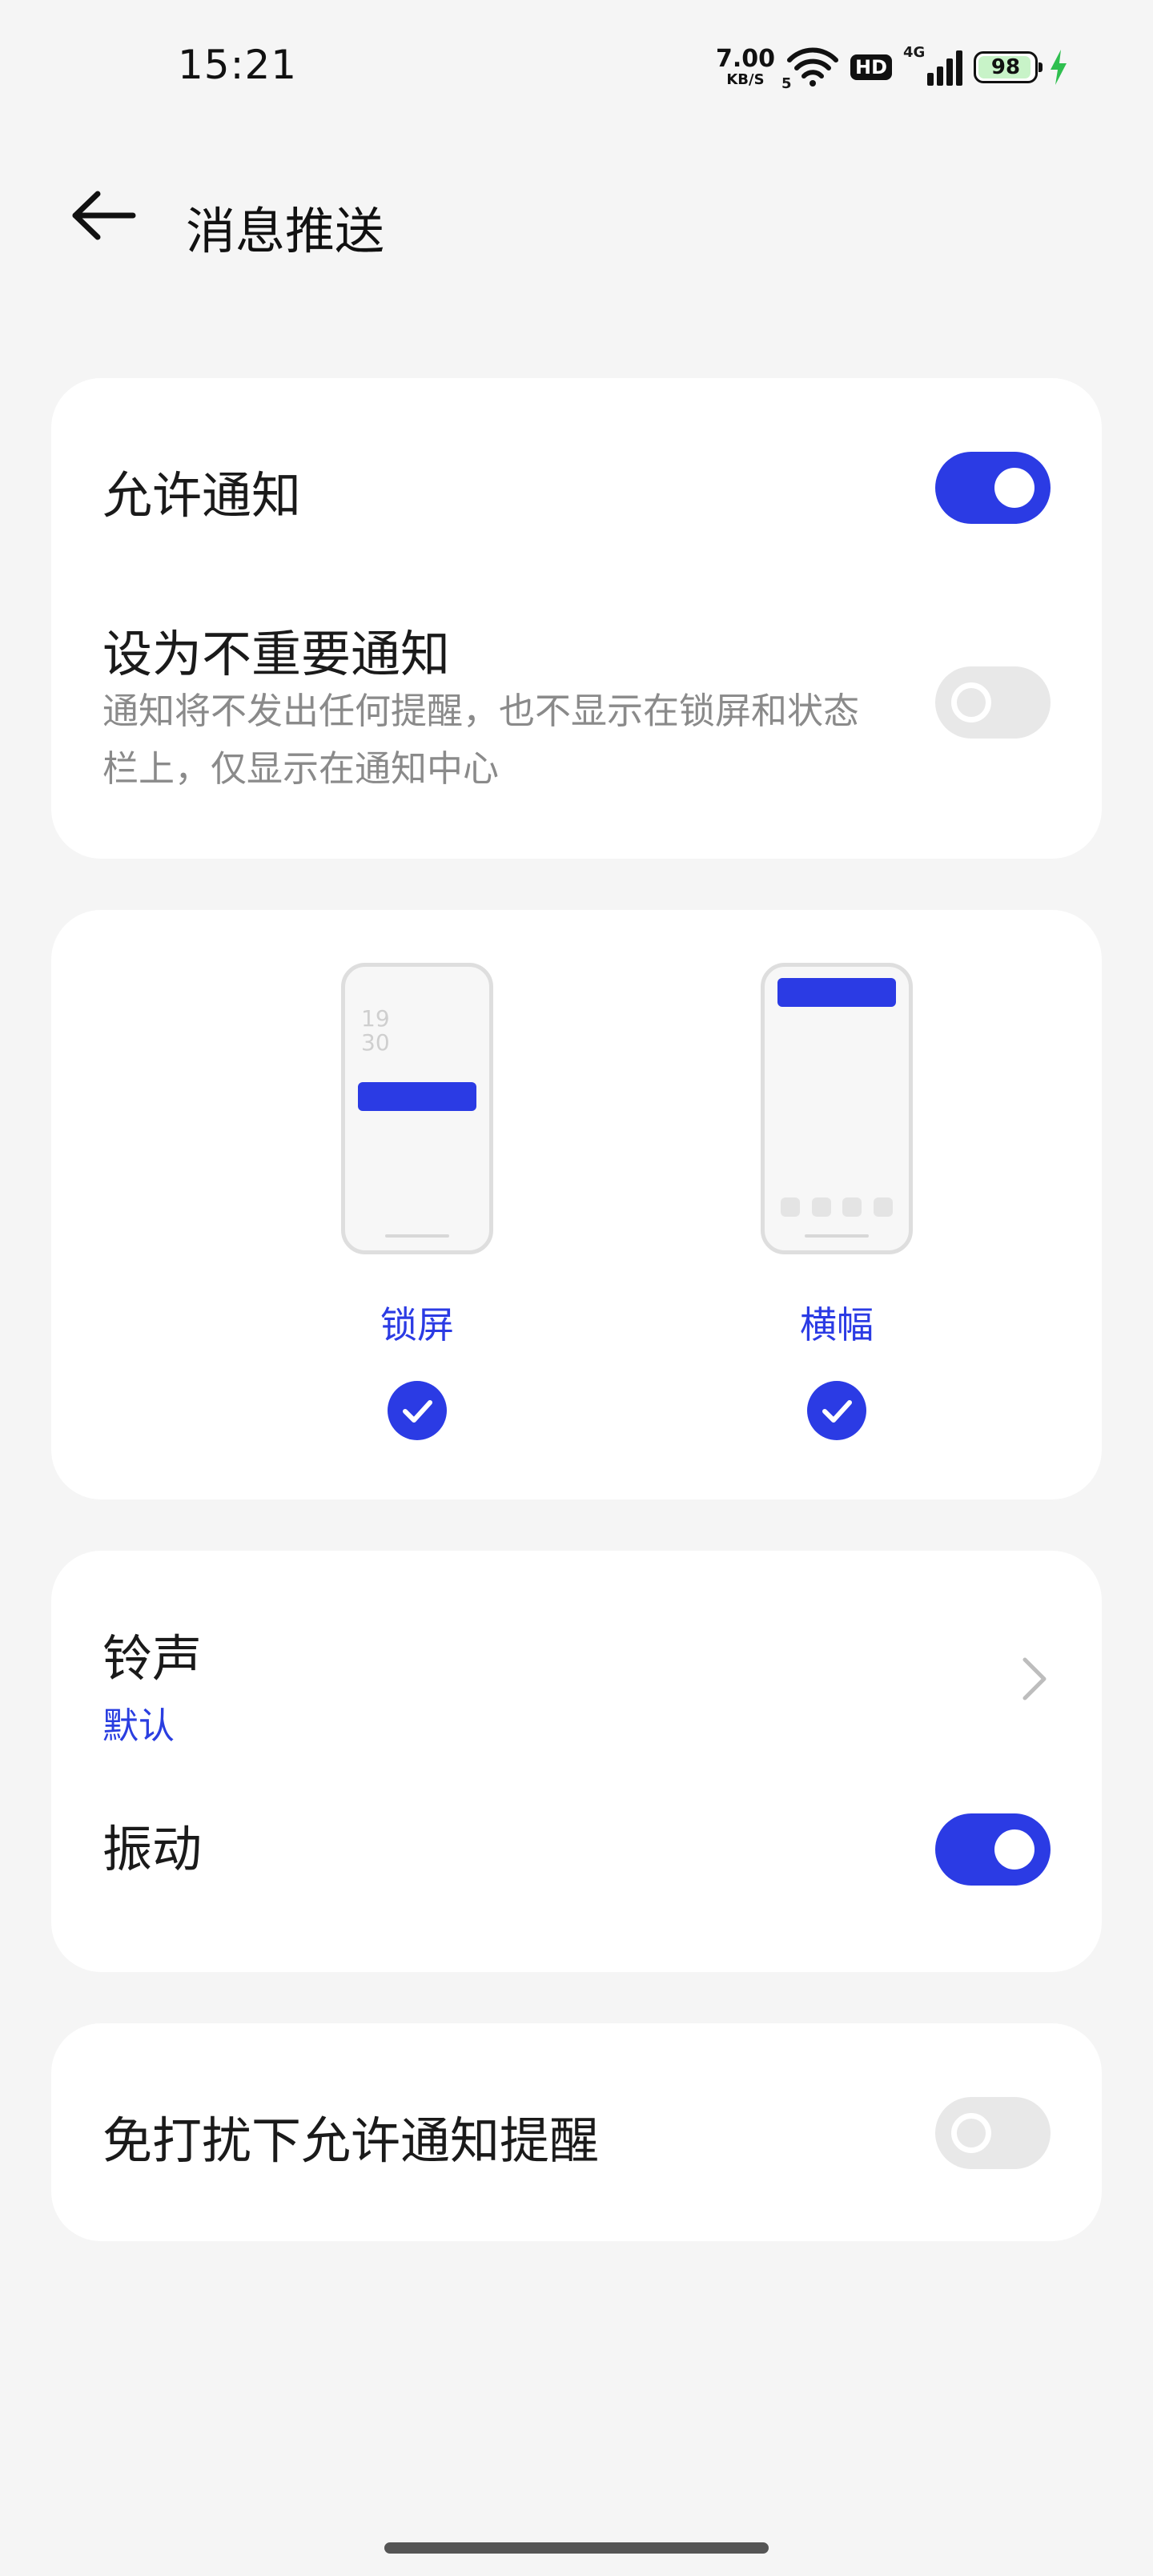  I want to click on allow-notifications-toggle, so click(993, 488).